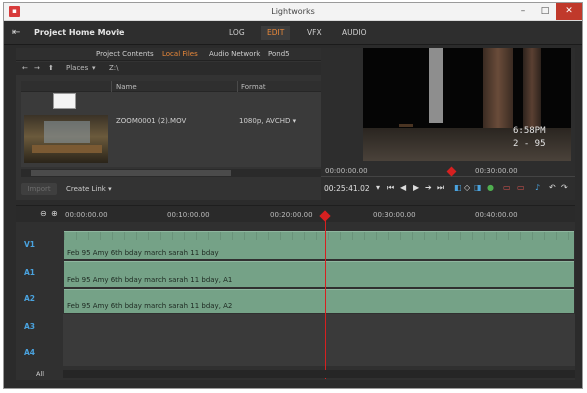 The width and height of the screenshot is (587, 393). What do you see at coordinates (537, 188) in the screenshot?
I see `audio-icon: ♪` at bounding box center [537, 188].